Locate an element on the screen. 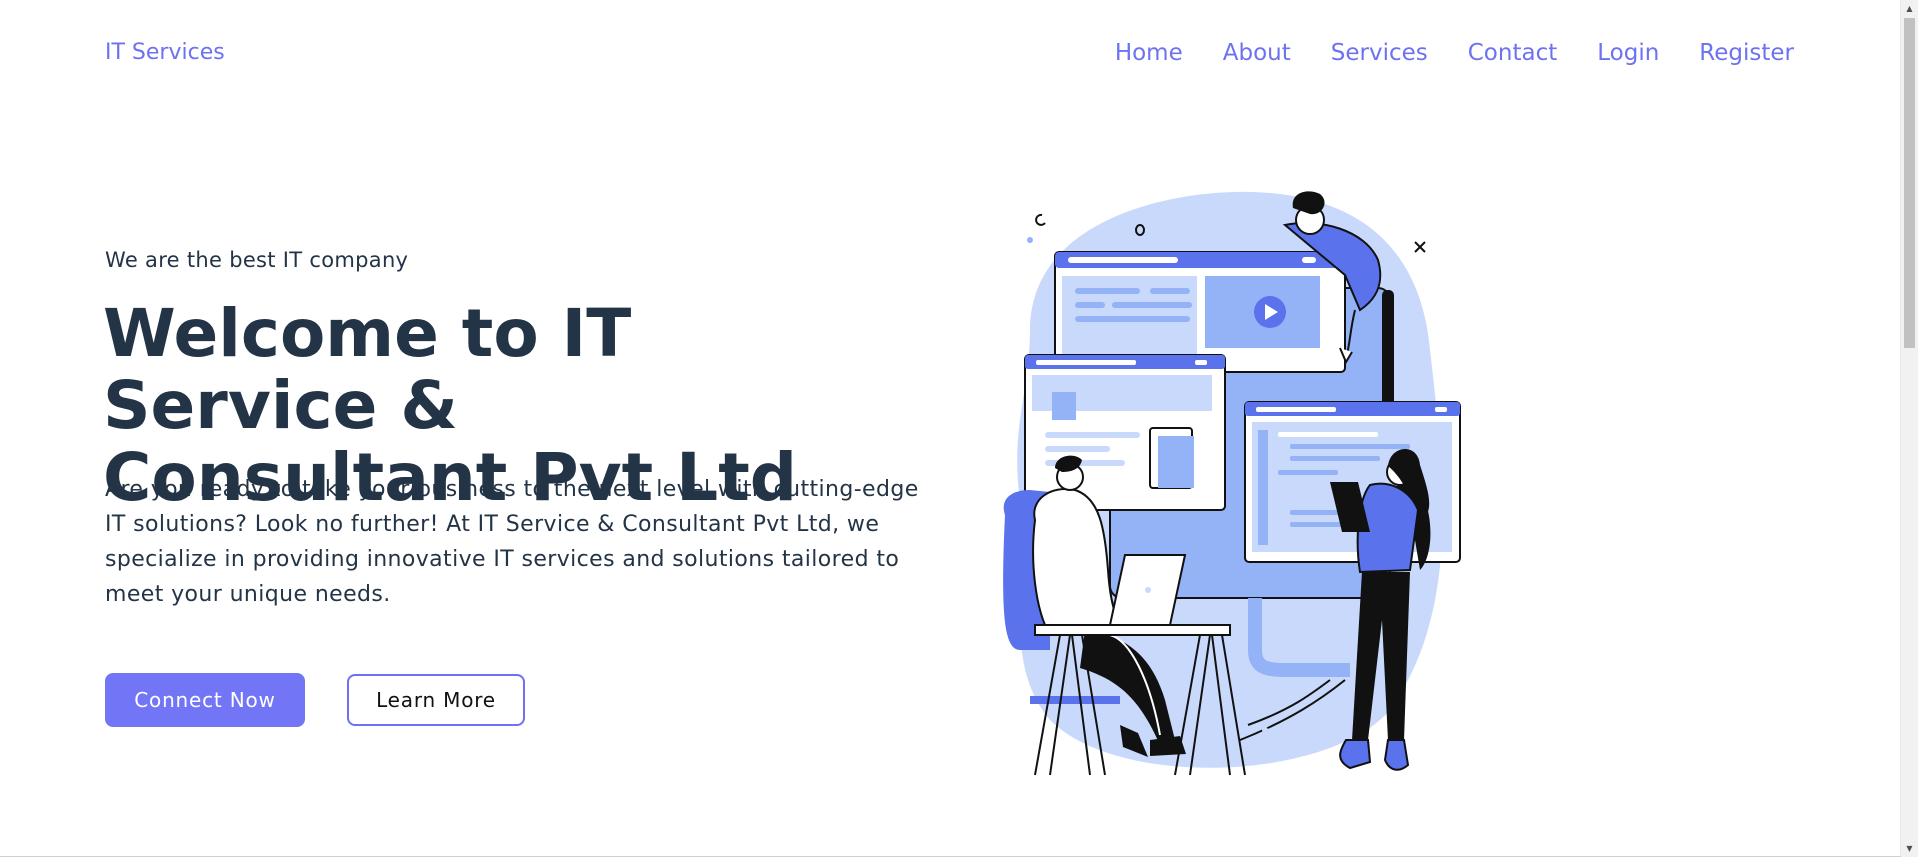  brand-link: IT Services is located at coordinates (165, 52).